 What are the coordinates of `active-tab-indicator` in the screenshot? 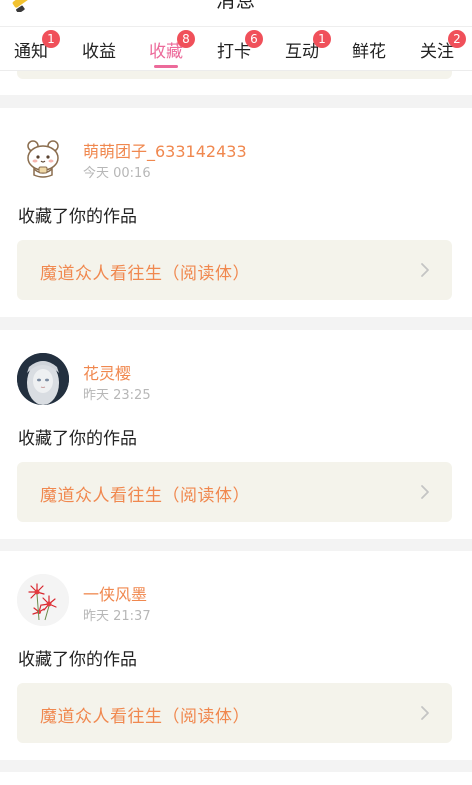 It's located at (166, 66).